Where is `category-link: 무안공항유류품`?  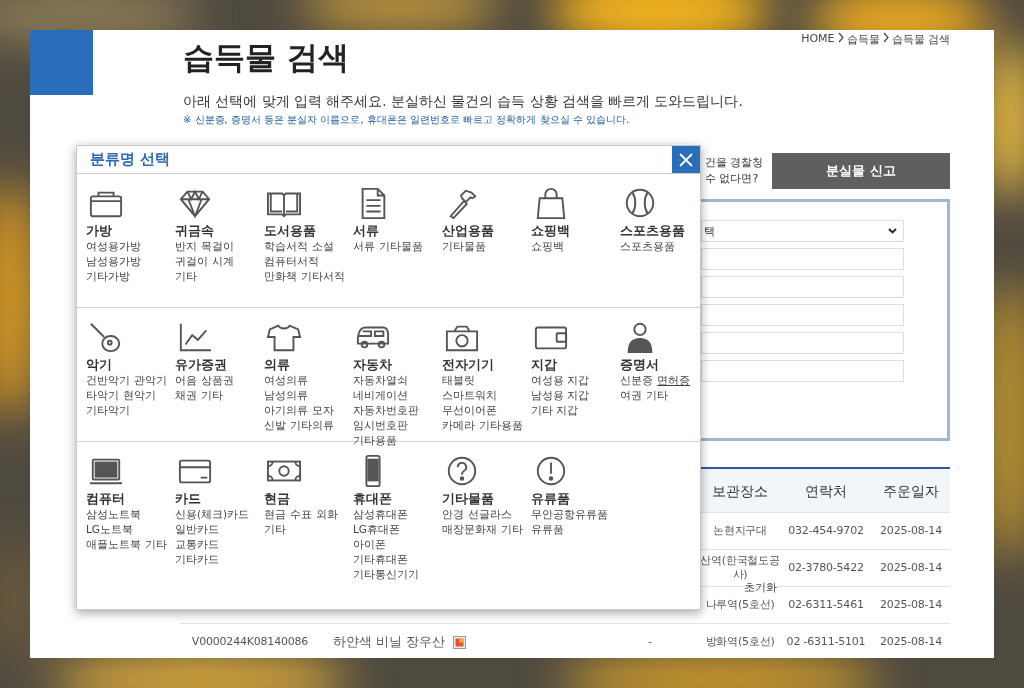
category-link: 무안공항유류품 is located at coordinates (569, 514).